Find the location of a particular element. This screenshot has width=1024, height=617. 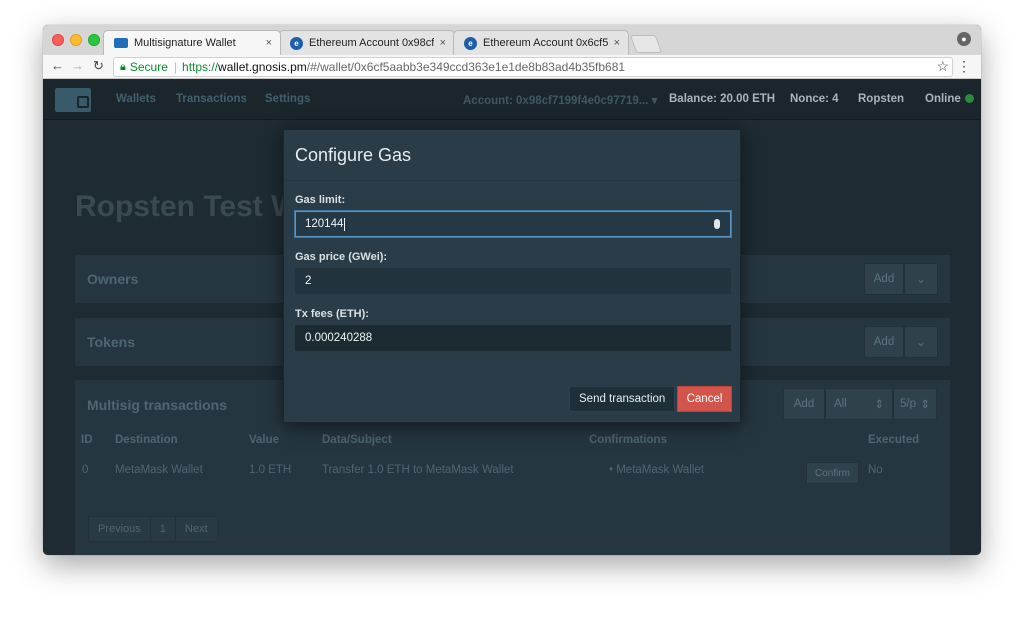

tab-title: Multisignature Wallet is located at coordinates (185, 43).